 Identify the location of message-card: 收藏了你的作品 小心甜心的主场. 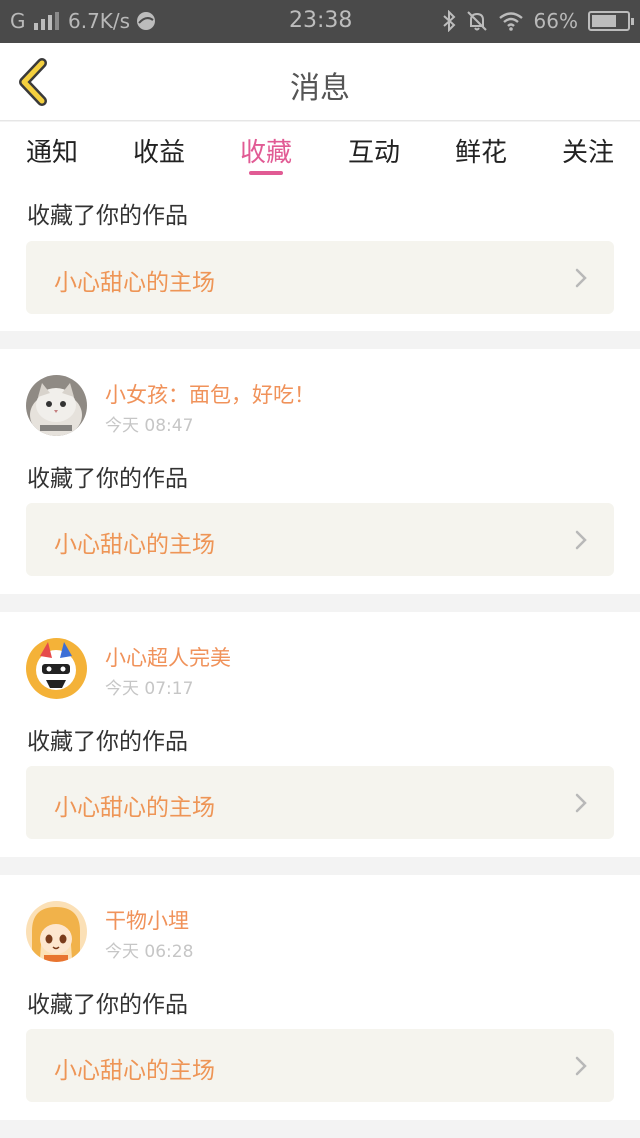
(320, 257).